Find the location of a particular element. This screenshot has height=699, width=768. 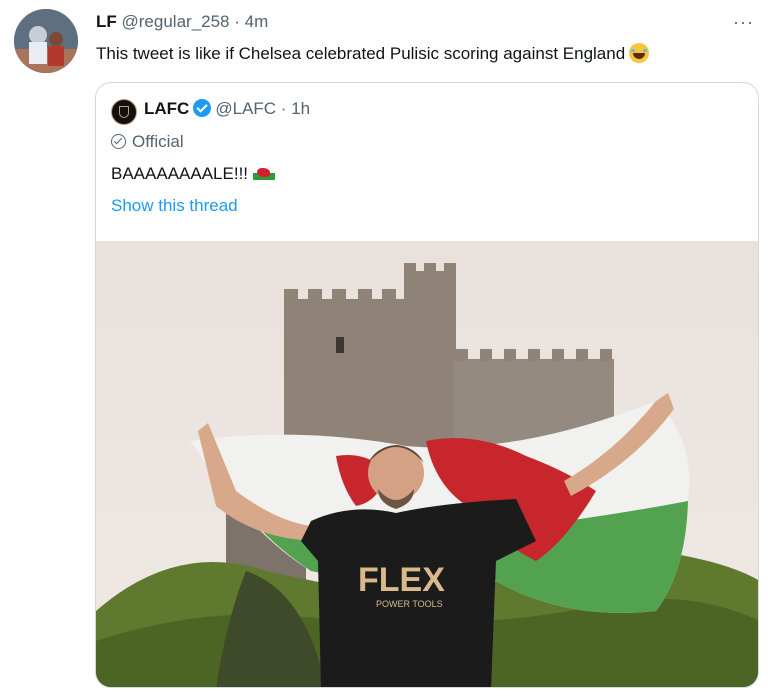

tweet-time: · 4m is located at coordinates (249, 21).